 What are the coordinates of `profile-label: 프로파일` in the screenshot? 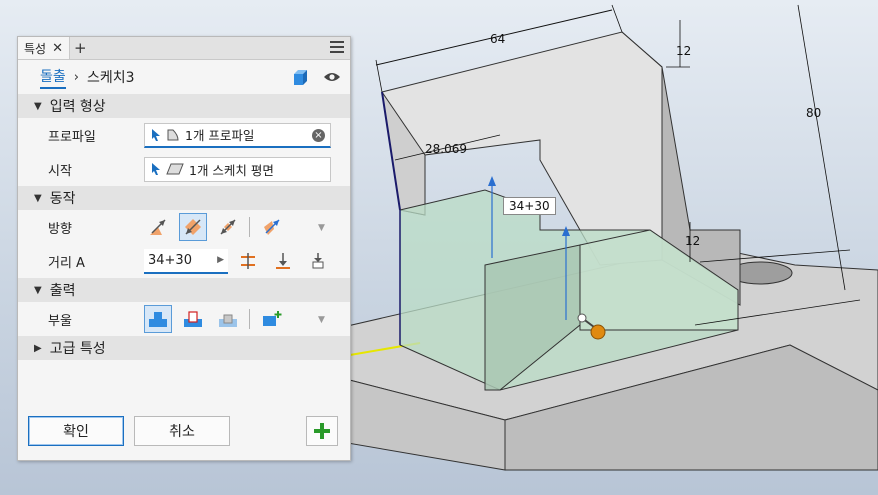 It's located at (72, 137).